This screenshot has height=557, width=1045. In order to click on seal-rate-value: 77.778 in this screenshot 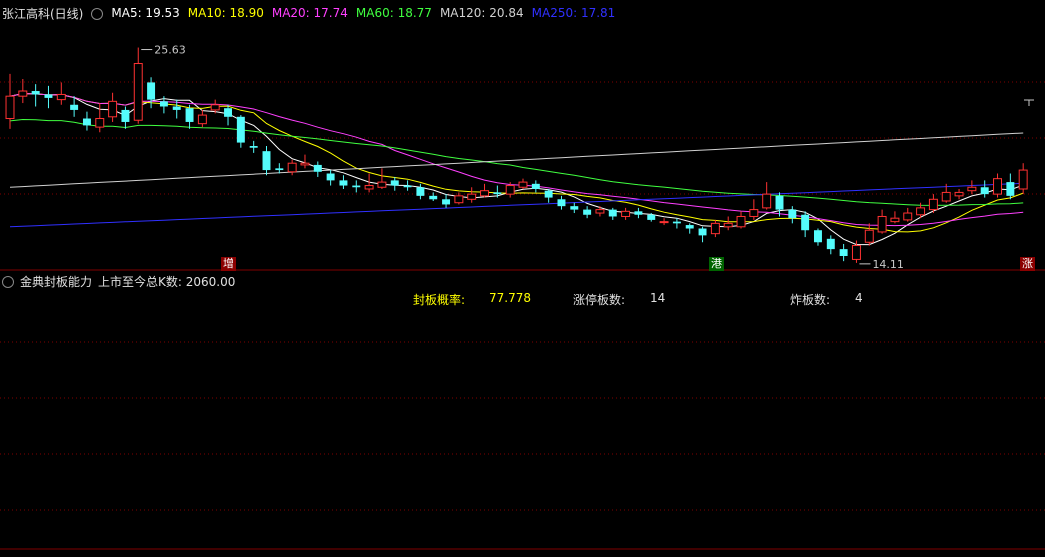, I will do `click(510, 298)`.